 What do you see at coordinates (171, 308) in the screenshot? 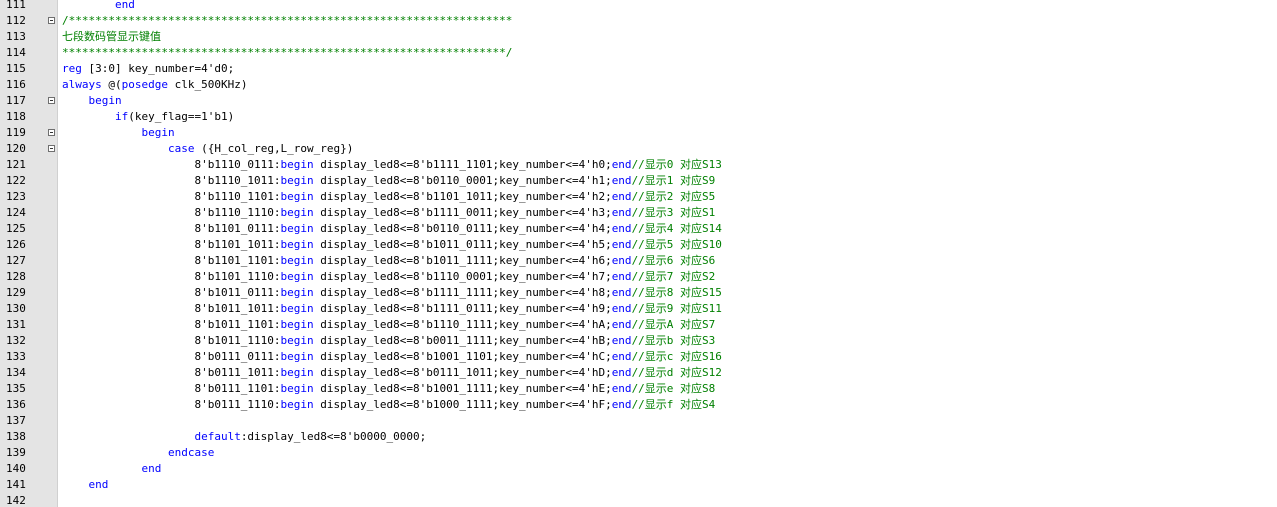
I see `code-token: 8'b1011_1011:` at bounding box center [171, 308].